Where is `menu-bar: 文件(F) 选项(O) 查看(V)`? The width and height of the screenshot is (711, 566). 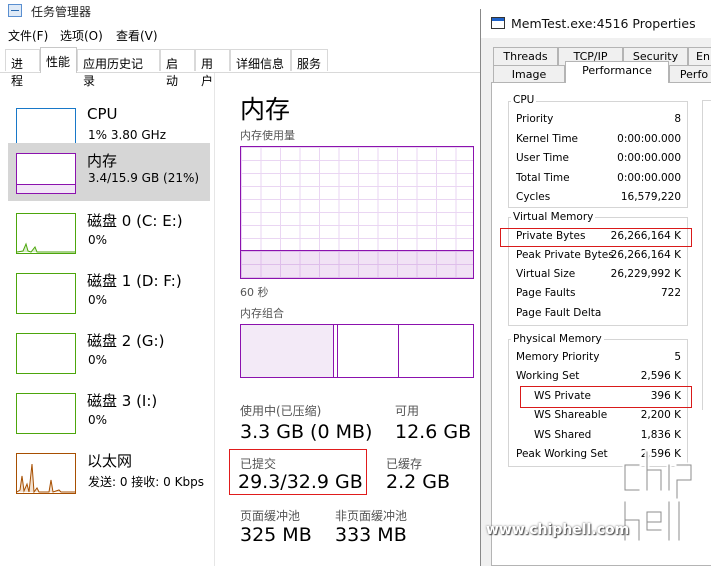
menu-bar: 文件(F) 选项(O) 查看(V) is located at coordinates (240, 34).